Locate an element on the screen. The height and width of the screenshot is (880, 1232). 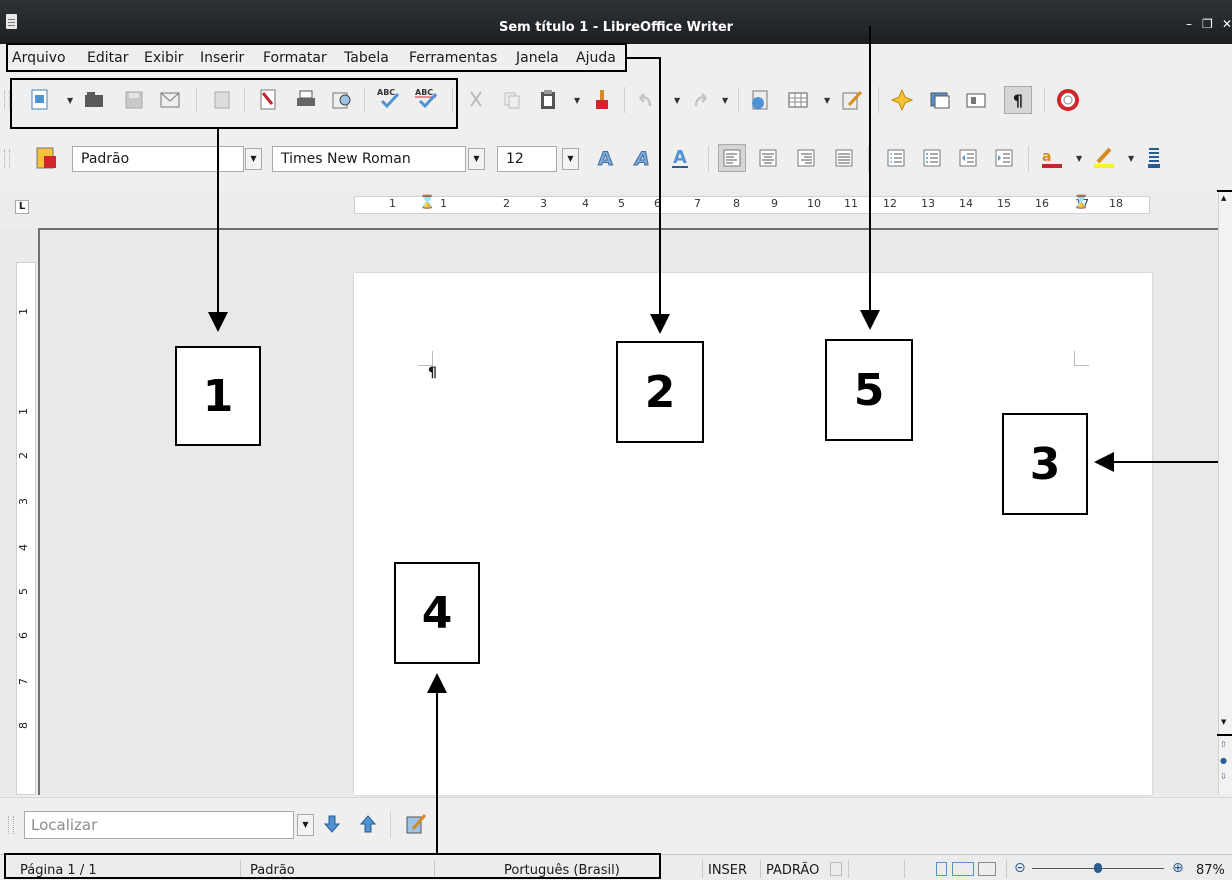
annotation-label-2: 2 is located at coordinates (660, 392).